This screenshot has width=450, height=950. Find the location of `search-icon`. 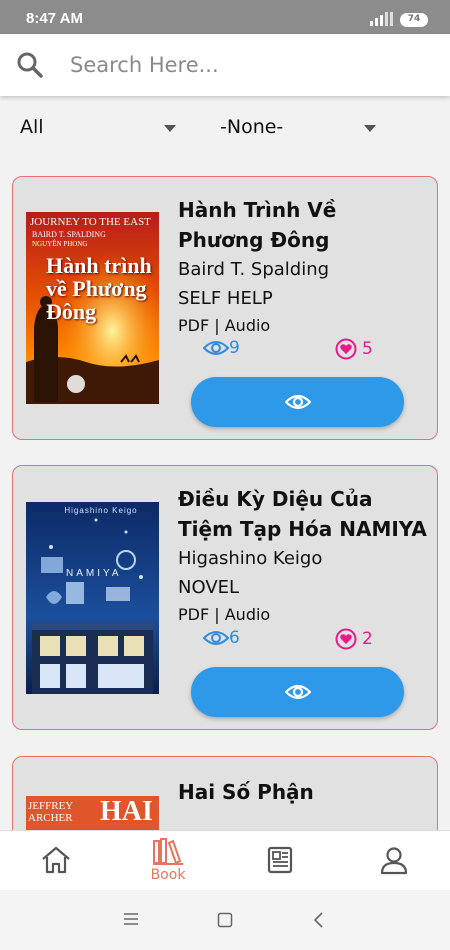

search-icon is located at coordinates (30, 65).